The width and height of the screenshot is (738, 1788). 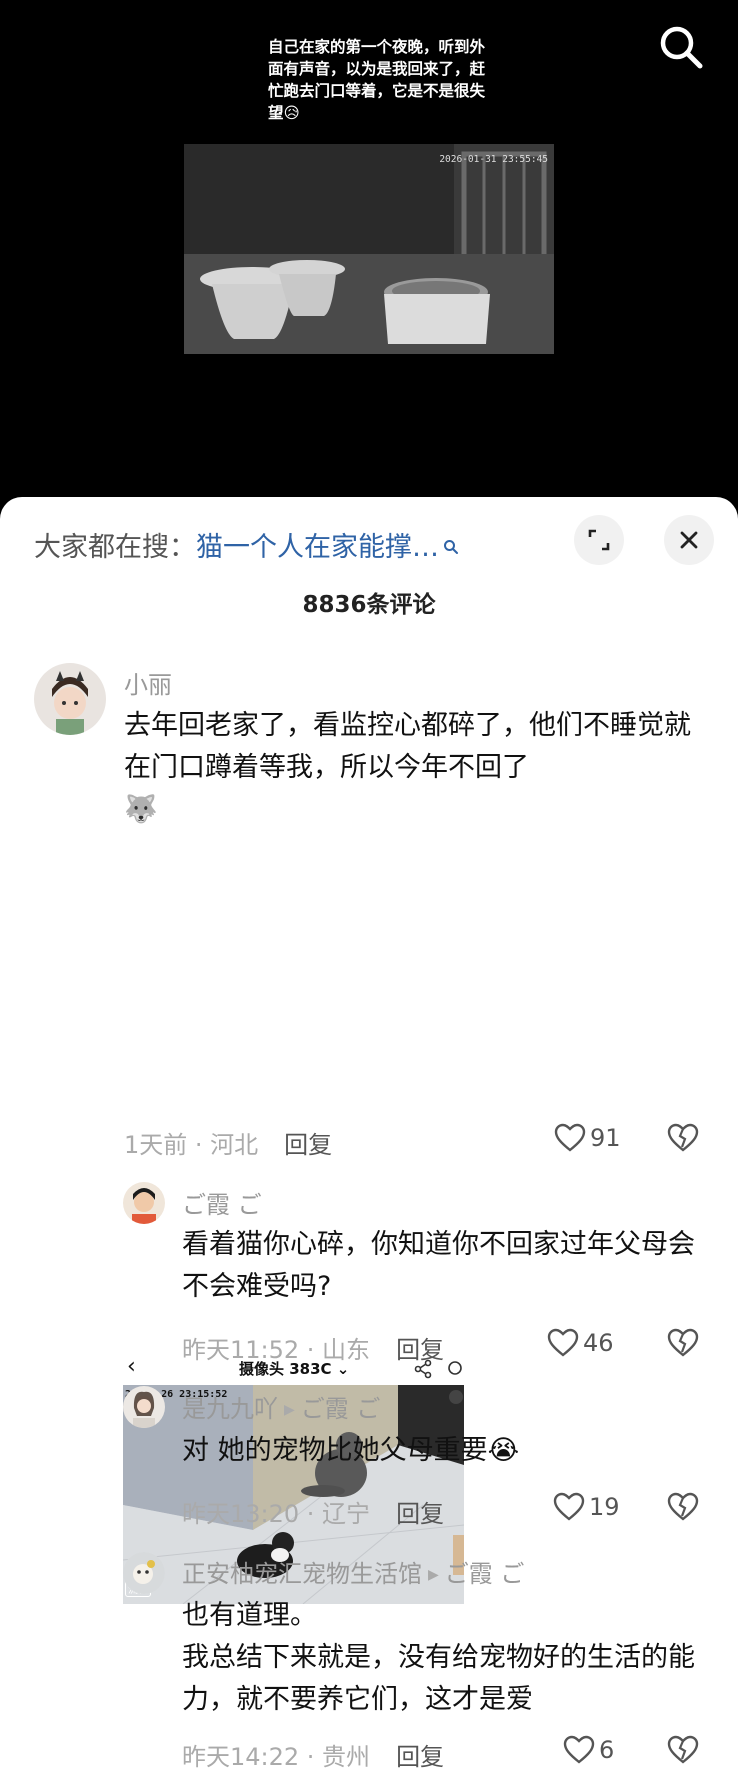 I want to click on like-button: 6, so click(x=588, y=1752).